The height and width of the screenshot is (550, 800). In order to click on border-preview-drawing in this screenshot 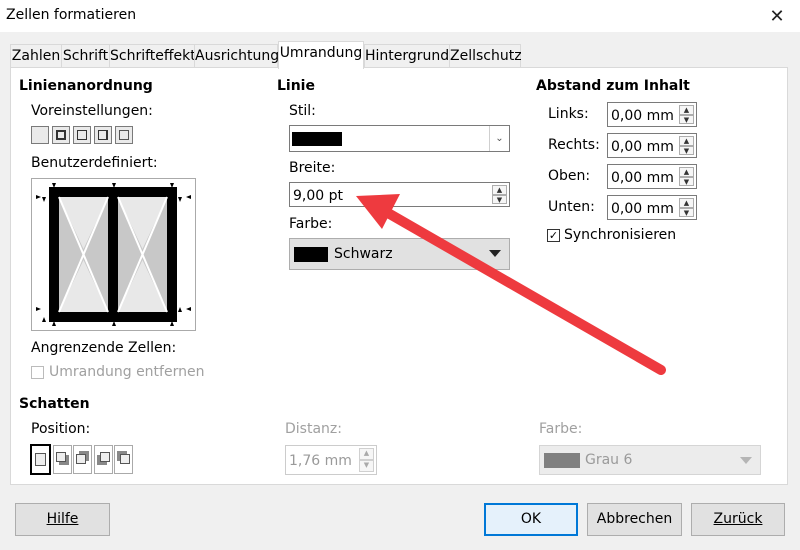, I will do `click(113, 254)`.